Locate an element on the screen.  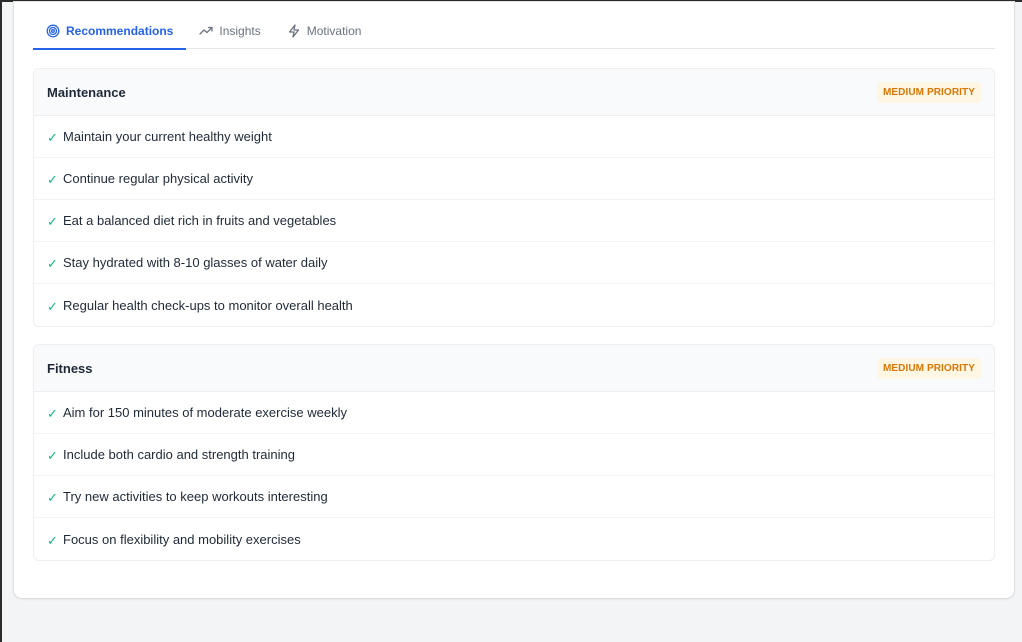
lightning-icon is located at coordinates (294, 30).